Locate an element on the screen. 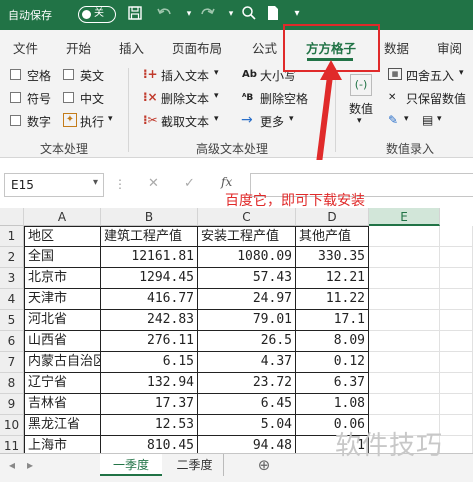 The height and width of the screenshot is (482, 473). data-cell: 276.11 is located at coordinates (149, 341).